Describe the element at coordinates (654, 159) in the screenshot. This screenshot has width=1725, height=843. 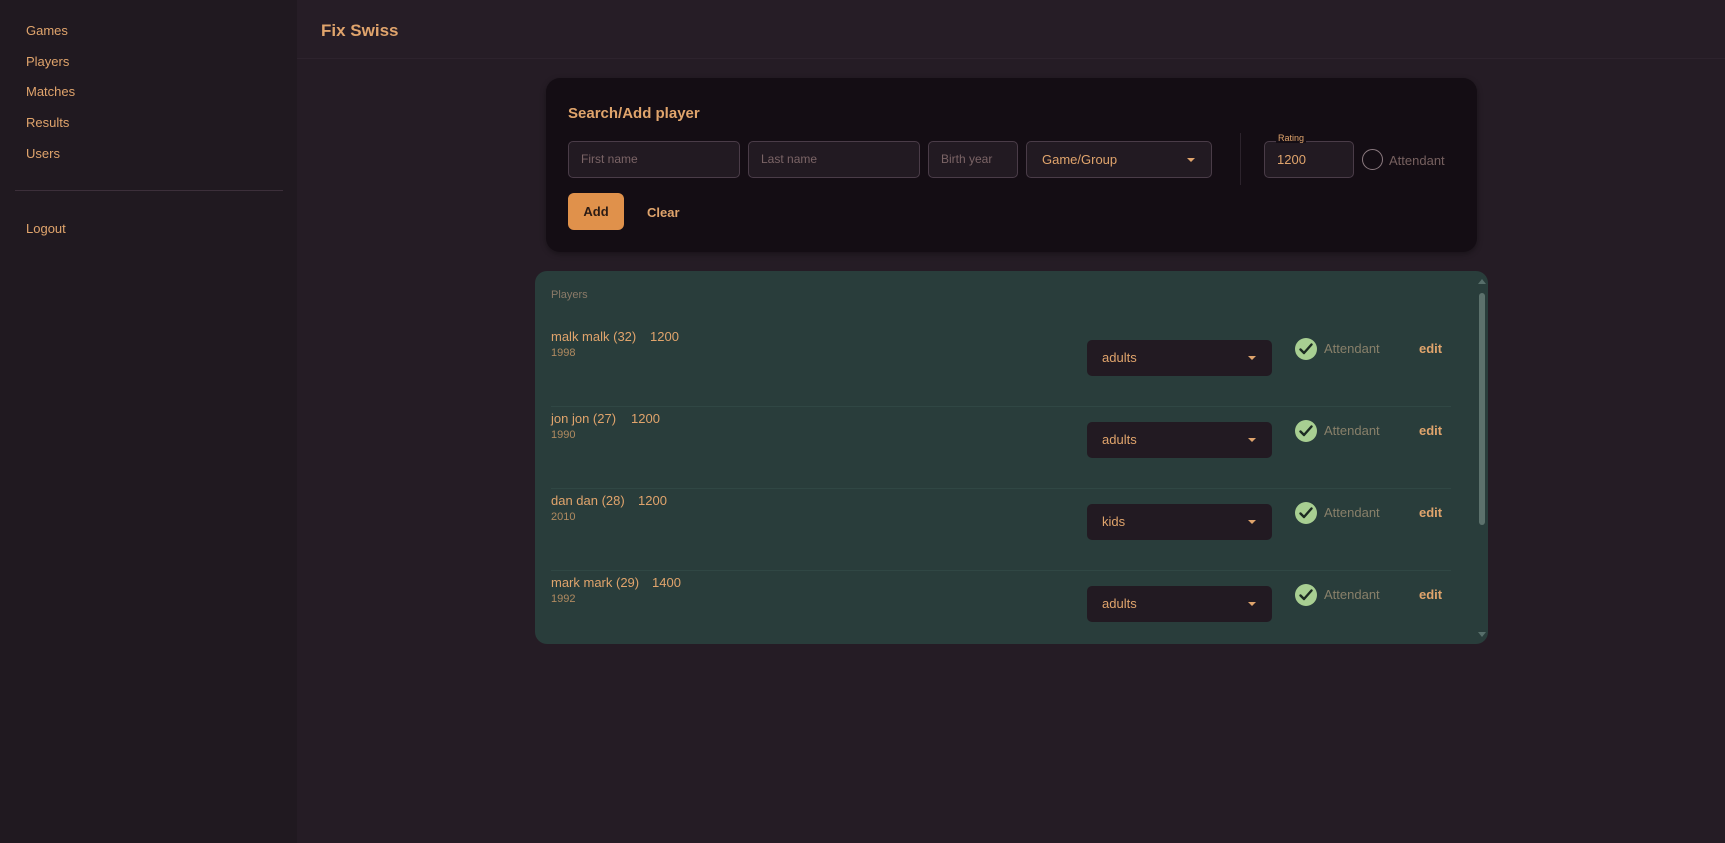
I see `first-name-input: First name` at that location.